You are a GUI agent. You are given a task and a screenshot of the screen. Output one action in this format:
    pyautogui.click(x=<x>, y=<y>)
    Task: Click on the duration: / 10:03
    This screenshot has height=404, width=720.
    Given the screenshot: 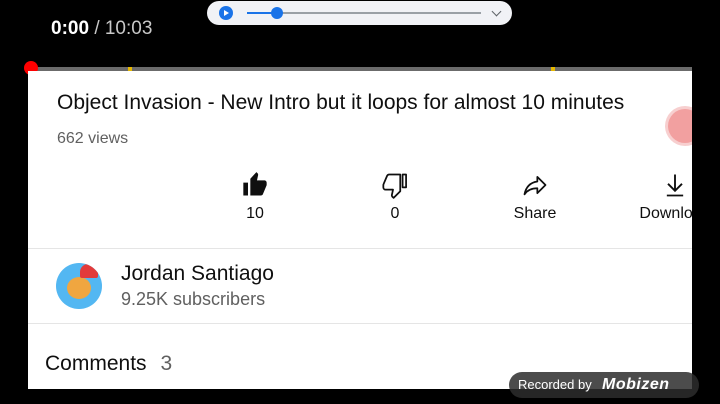 What is the action you would take?
    pyautogui.click(x=123, y=28)
    